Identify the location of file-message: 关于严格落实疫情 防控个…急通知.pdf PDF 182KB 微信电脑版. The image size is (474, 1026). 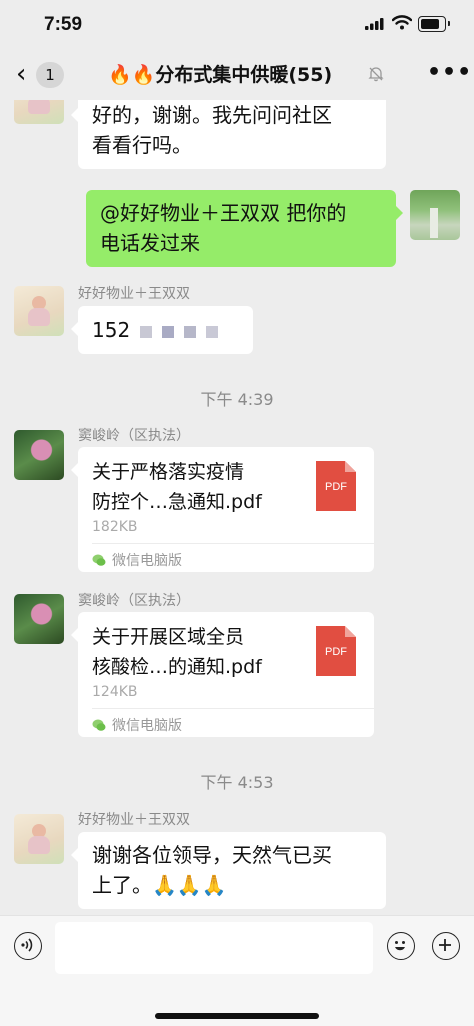
(222, 509).